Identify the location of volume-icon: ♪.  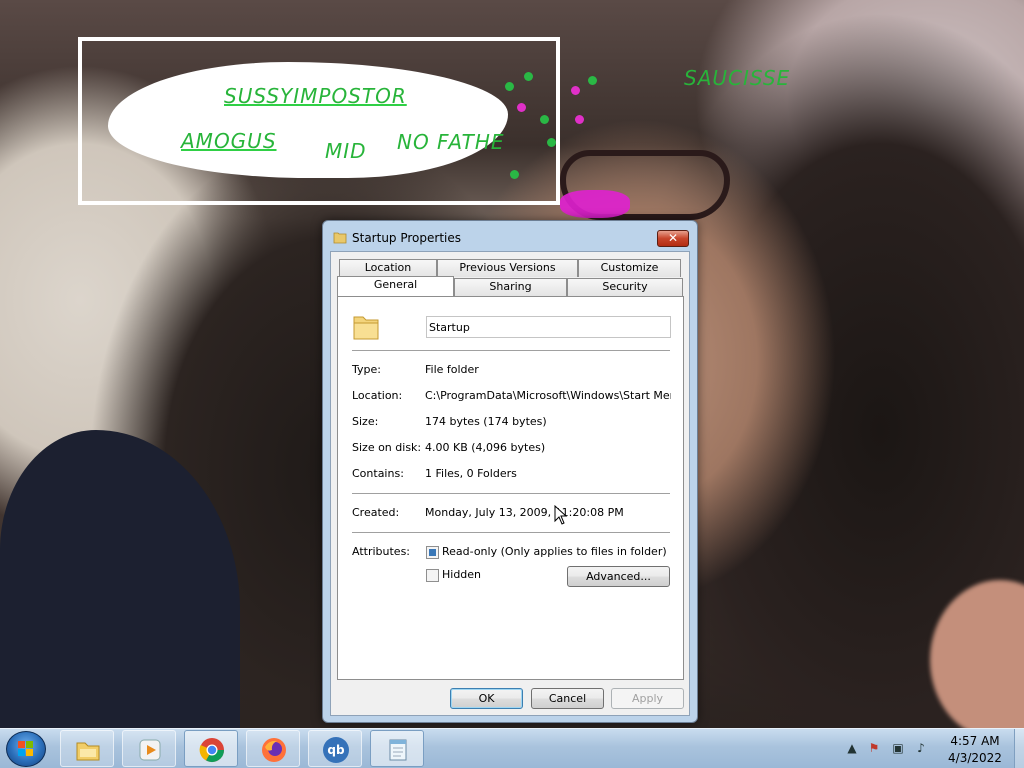
(921, 748).